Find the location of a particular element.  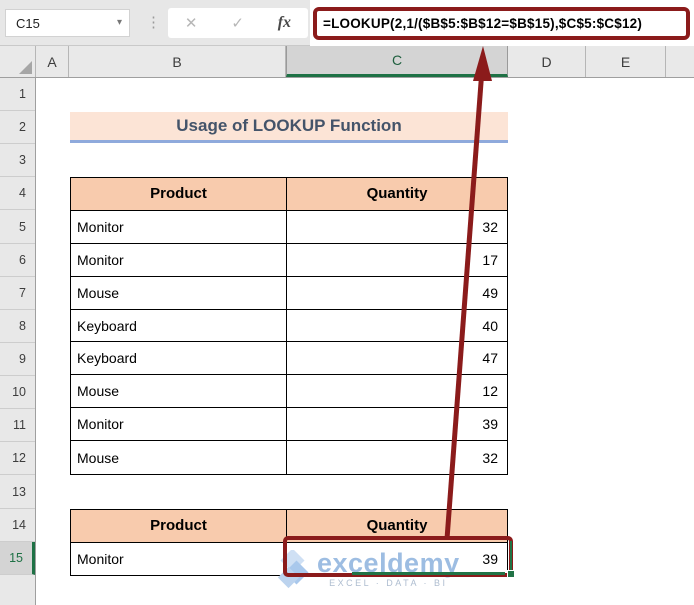

name-box-dropdown-icon: ▾ is located at coordinates (119, 22).